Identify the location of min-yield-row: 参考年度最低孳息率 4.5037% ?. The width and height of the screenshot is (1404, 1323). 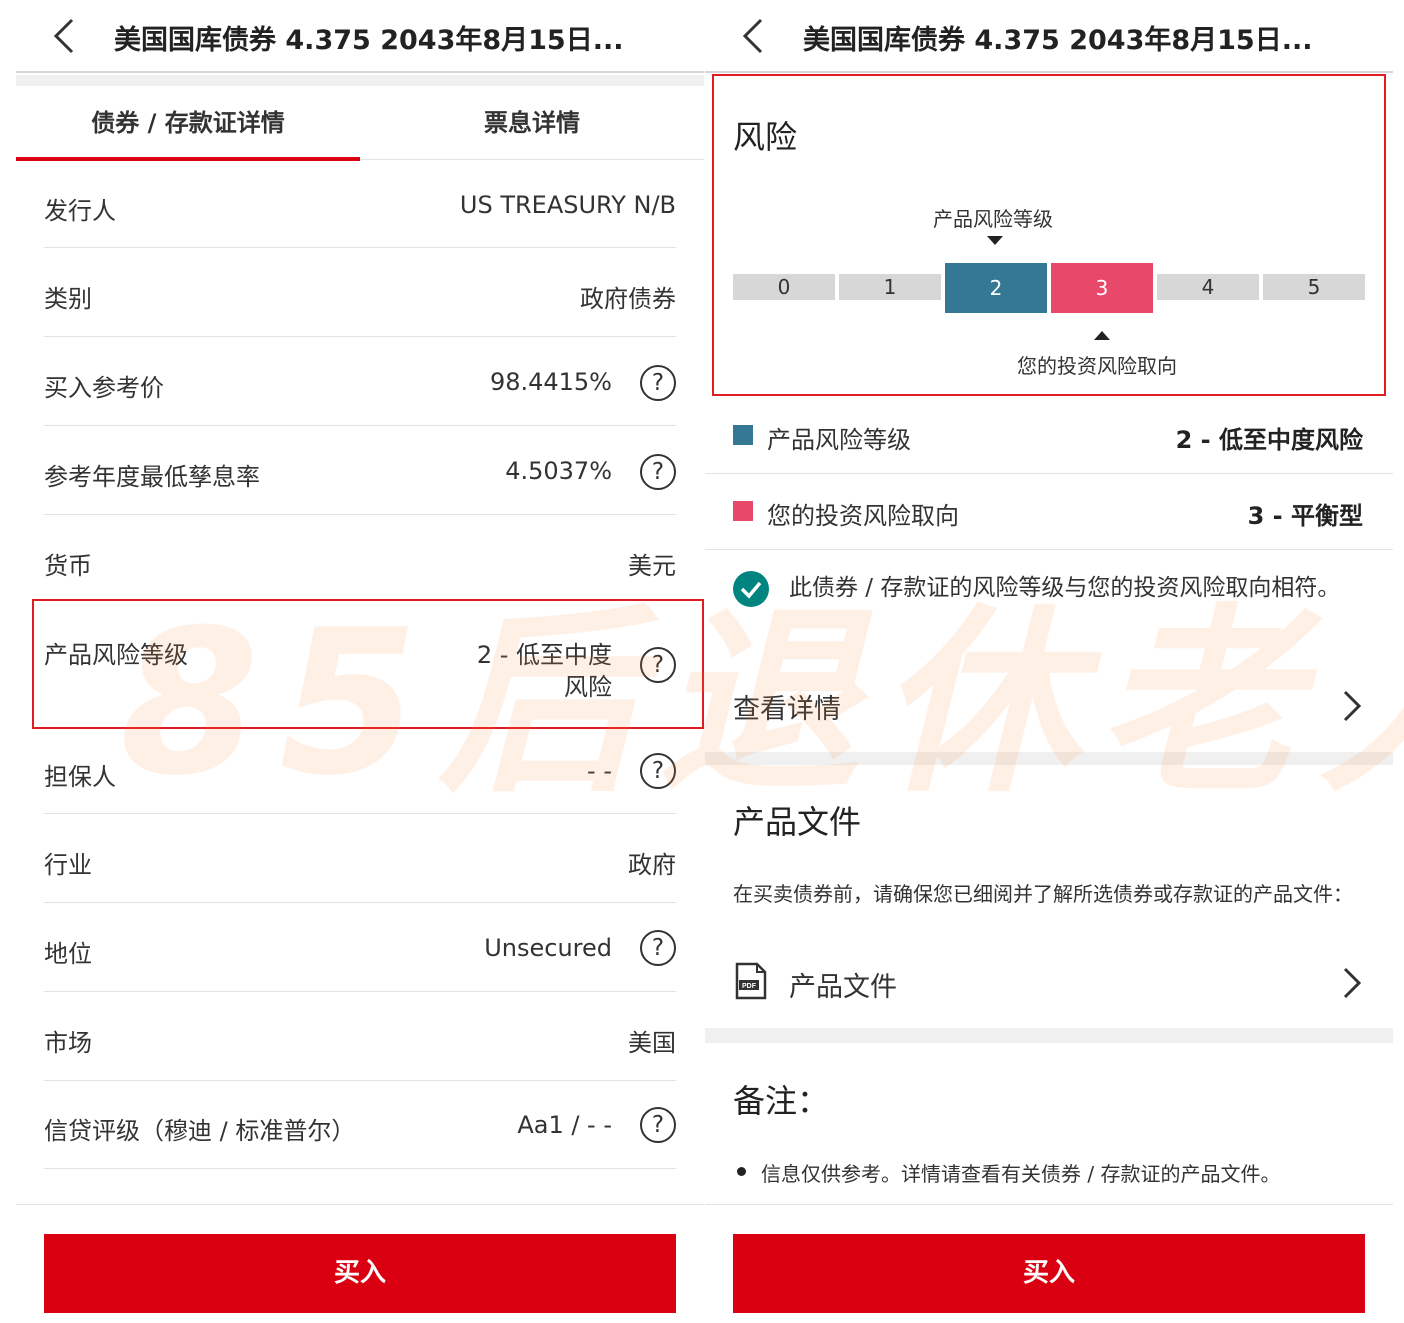
(360, 470).